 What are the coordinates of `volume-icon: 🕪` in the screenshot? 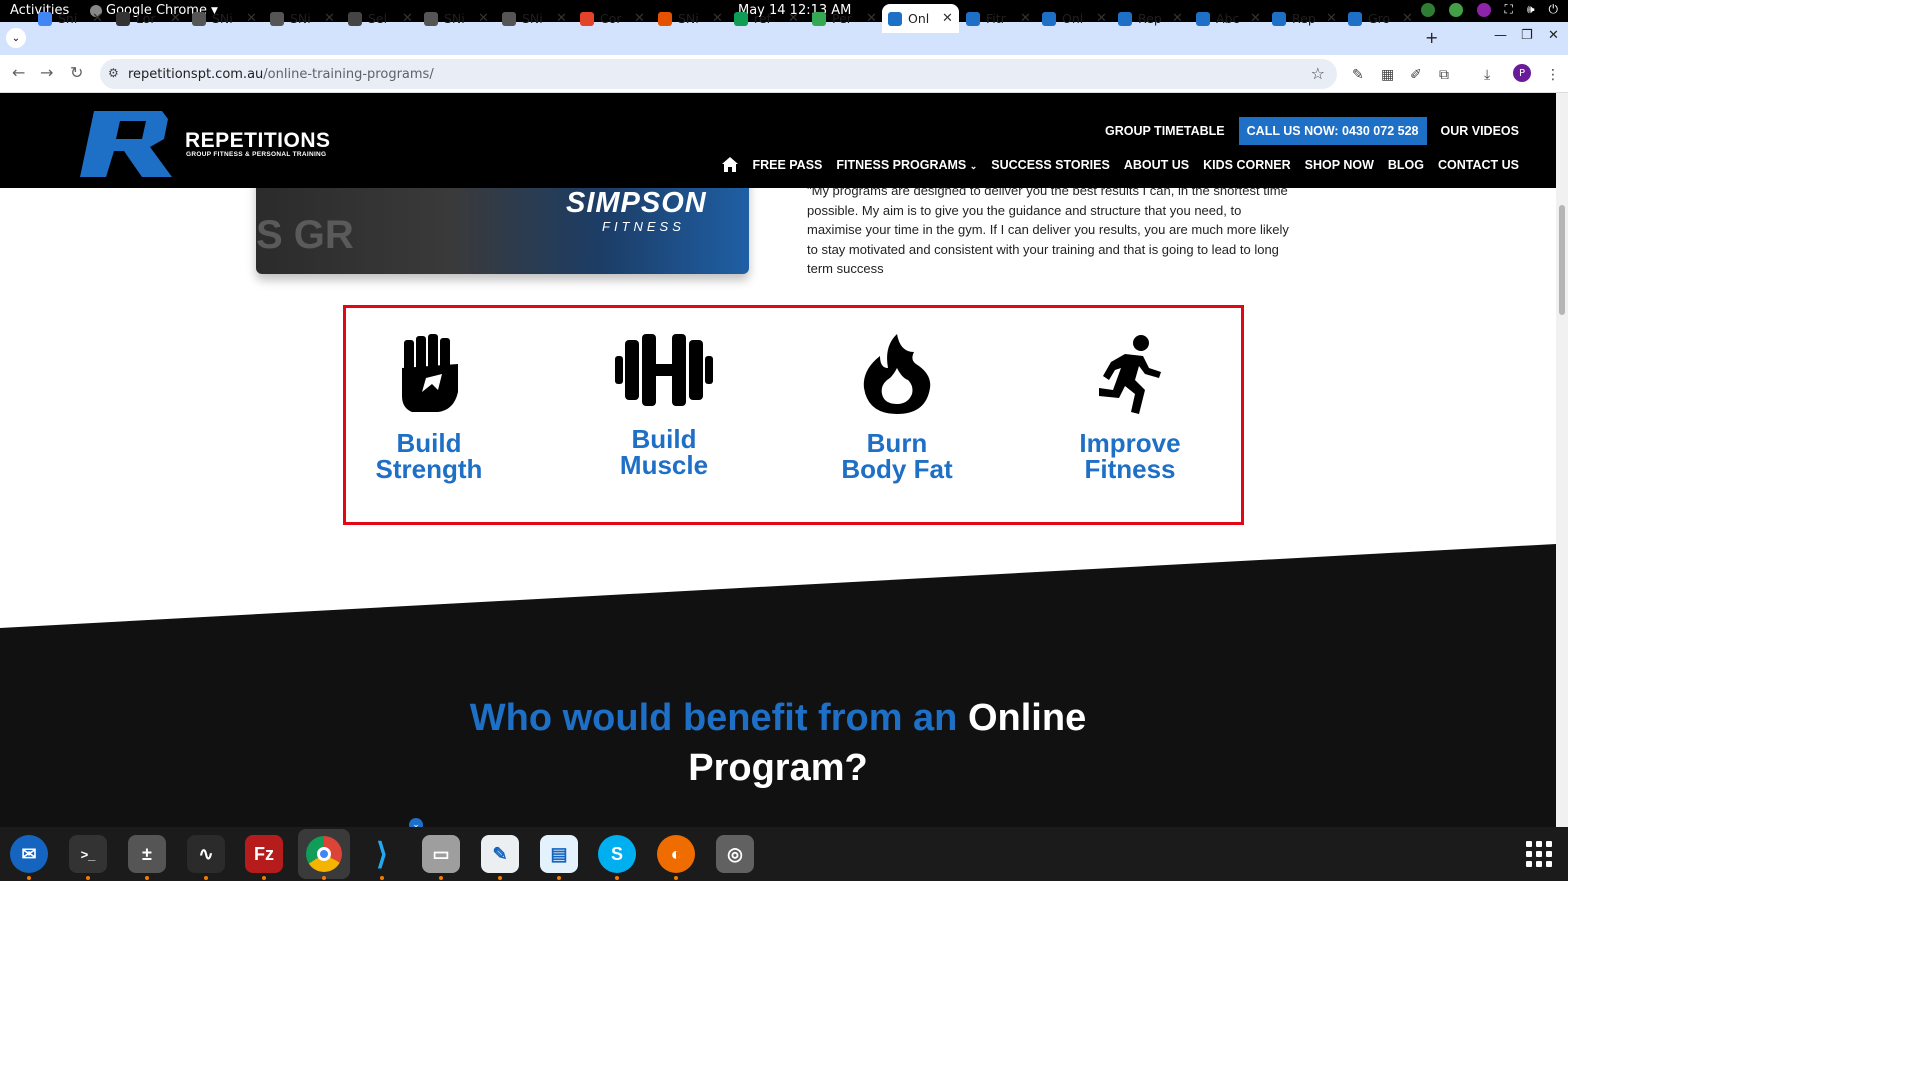 It's located at (1531, 9).